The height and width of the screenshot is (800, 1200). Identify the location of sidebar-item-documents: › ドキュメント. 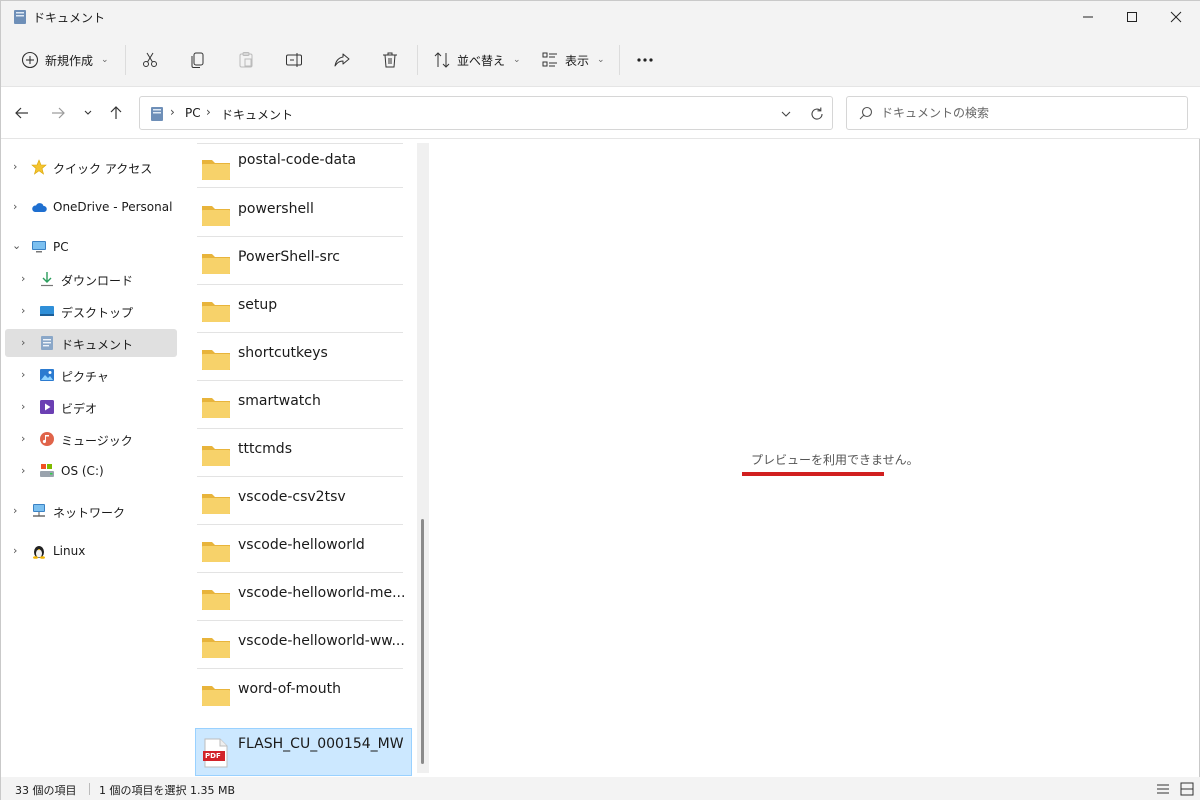
(91, 343).